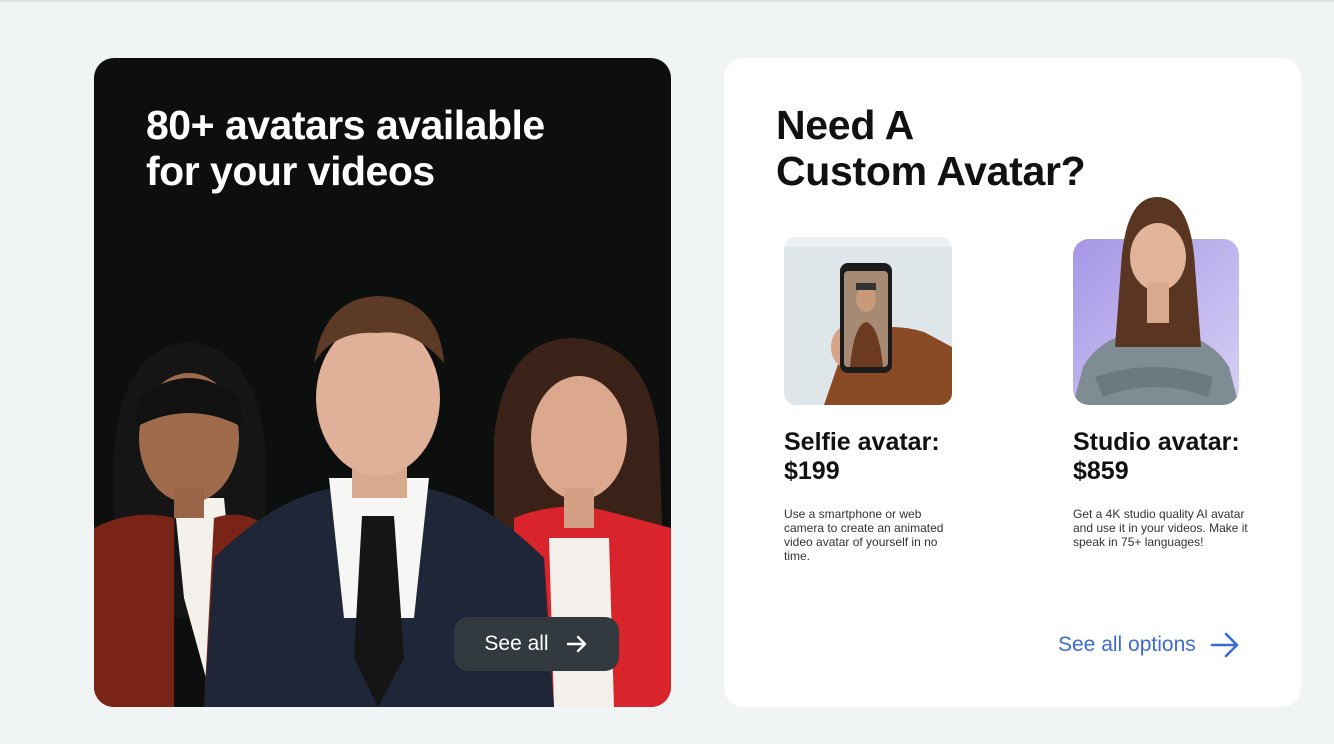  Describe the element at coordinates (868, 321) in the screenshot. I see `selfie-avatar-image` at that location.